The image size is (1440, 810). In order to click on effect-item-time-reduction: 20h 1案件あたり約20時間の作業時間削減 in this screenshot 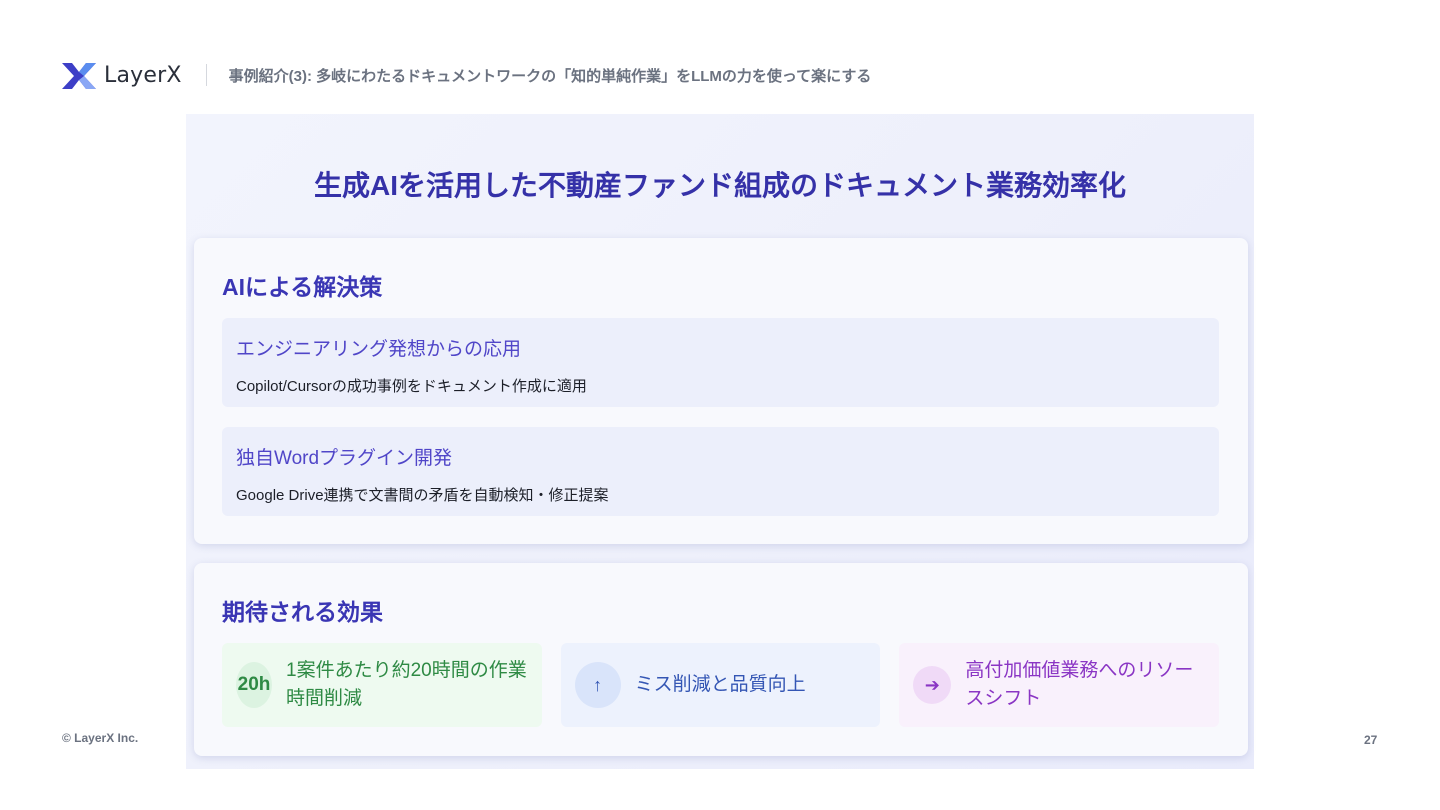, I will do `click(382, 685)`.